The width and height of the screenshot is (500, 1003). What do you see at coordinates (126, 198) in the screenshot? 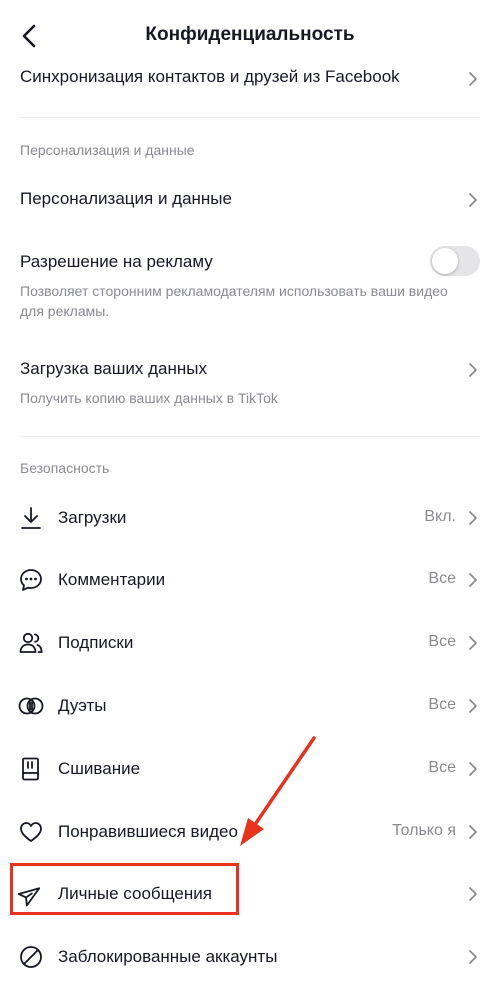
I see `row-label: Персонализация и данные` at bounding box center [126, 198].